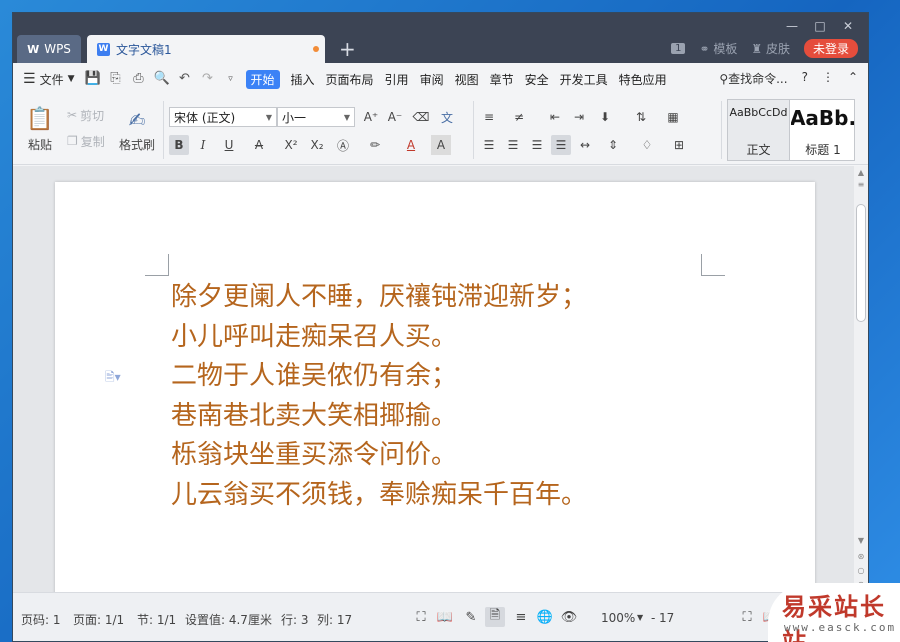 The height and width of the screenshot is (642, 900). Describe the element at coordinates (640, 617) in the screenshot. I see `zoom-dropdown-icon: ▼` at that location.